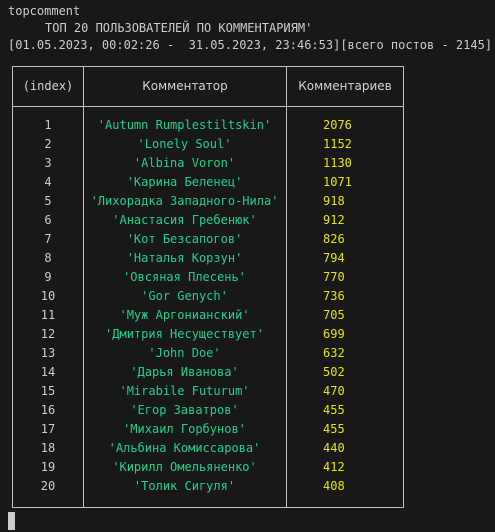 The width and height of the screenshot is (495, 532). What do you see at coordinates (48, 163) in the screenshot?
I see `row-index: 3` at bounding box center [48, 163].